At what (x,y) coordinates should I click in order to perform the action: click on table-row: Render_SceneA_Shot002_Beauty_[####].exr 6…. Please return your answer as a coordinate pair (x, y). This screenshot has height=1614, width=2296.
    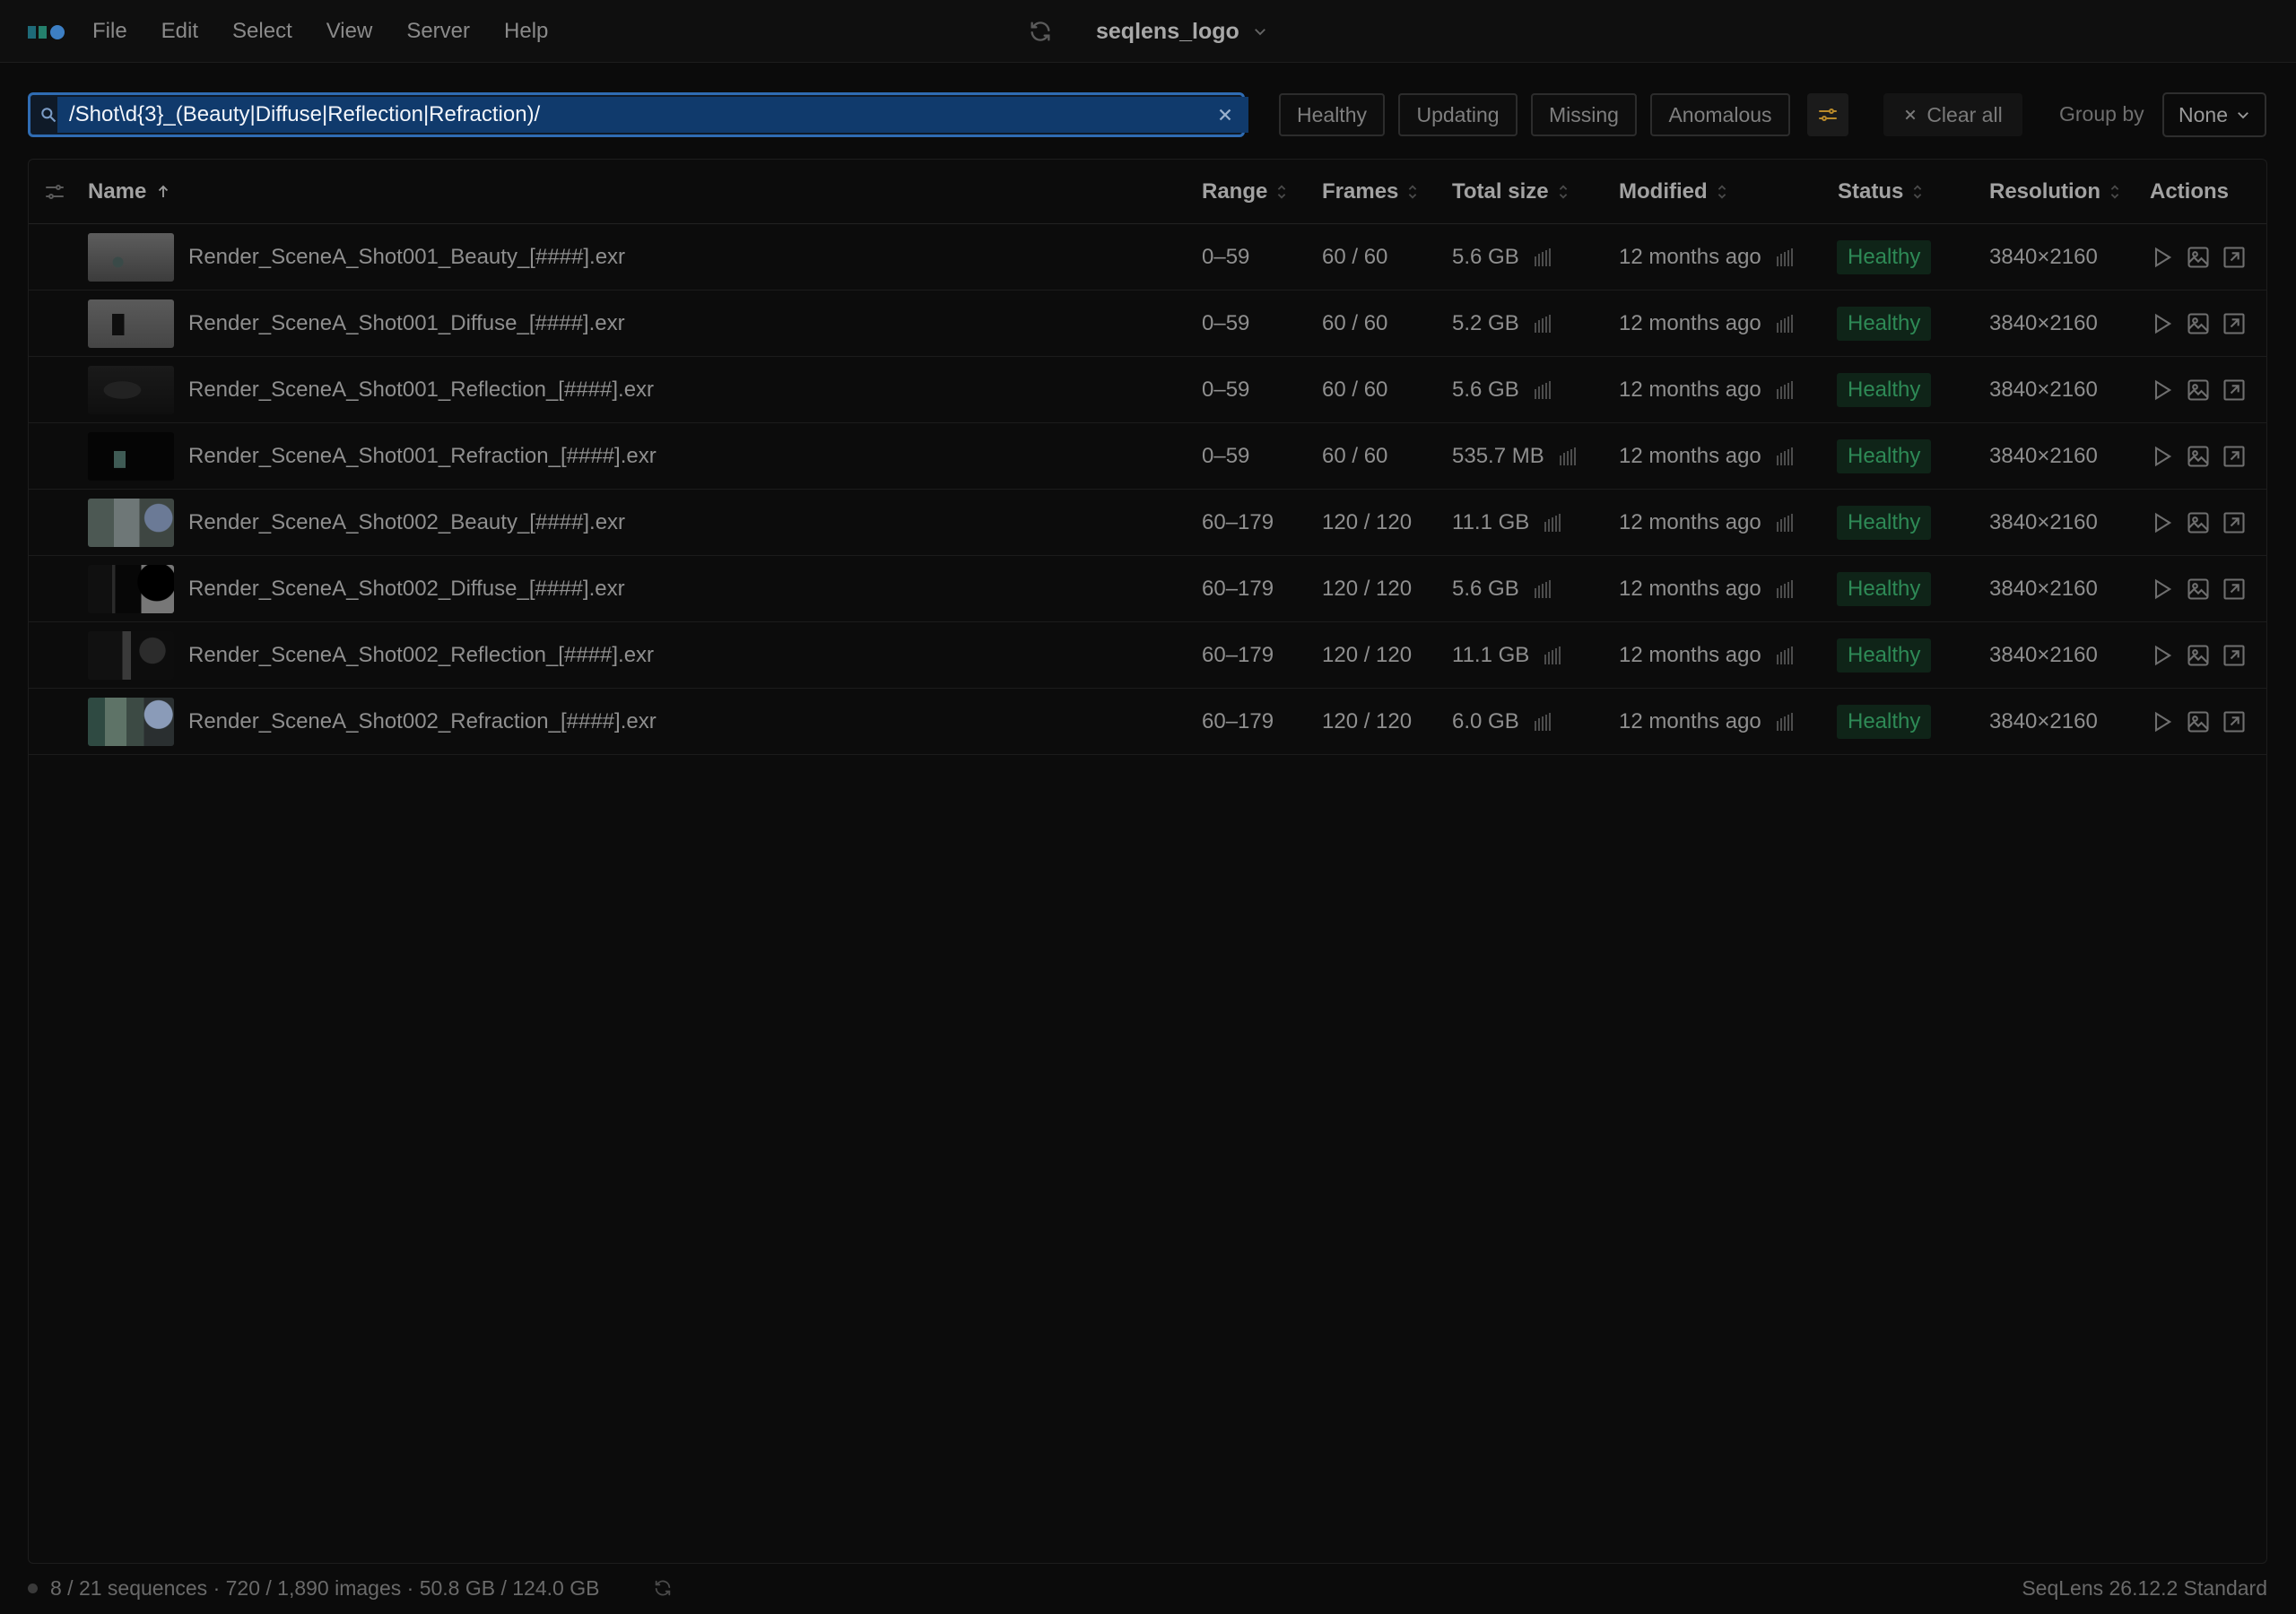
    Looking at the image, I should click on (1147, 523).